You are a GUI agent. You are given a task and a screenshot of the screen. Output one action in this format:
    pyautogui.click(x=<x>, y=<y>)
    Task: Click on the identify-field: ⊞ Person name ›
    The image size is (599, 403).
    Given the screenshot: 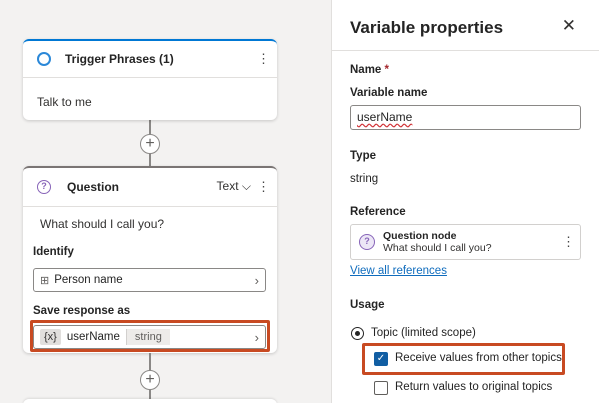 What is the action you would take?
    pyautogui.click(x=149, y=280)
    